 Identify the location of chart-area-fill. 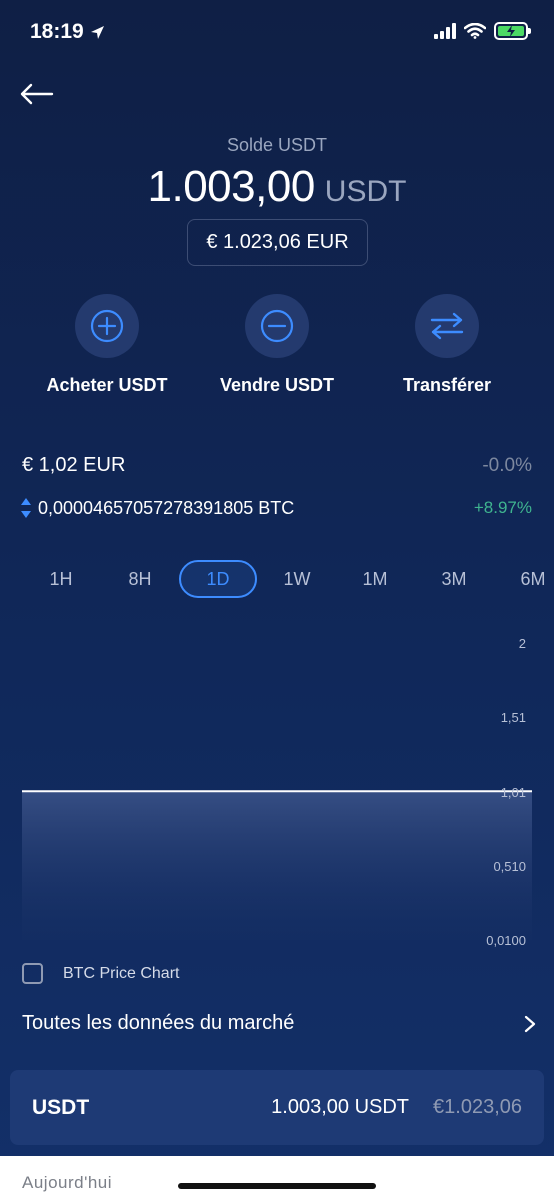
(277, 865).